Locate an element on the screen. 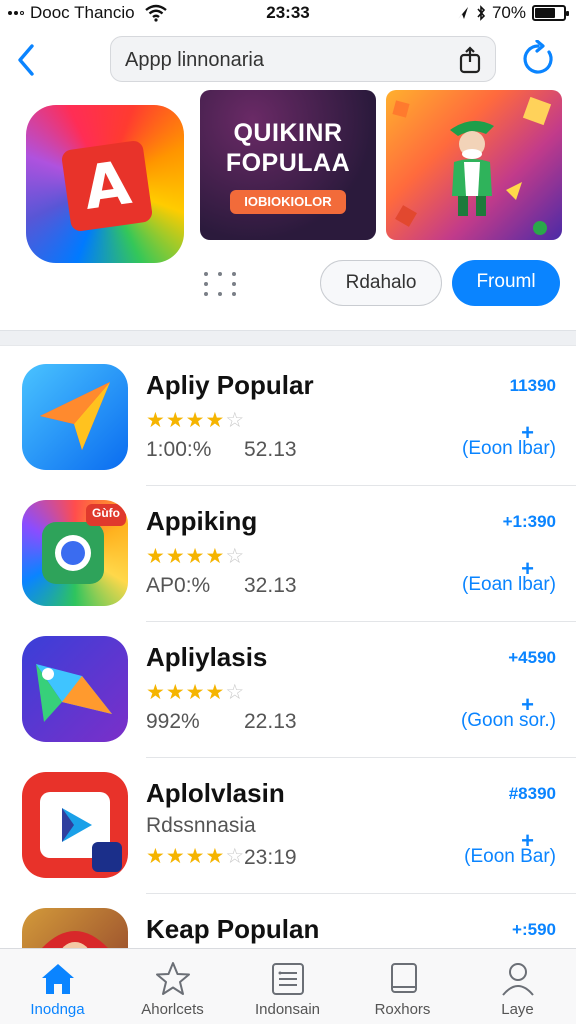  price-label: +:590 is located at coordinates (534, 929).